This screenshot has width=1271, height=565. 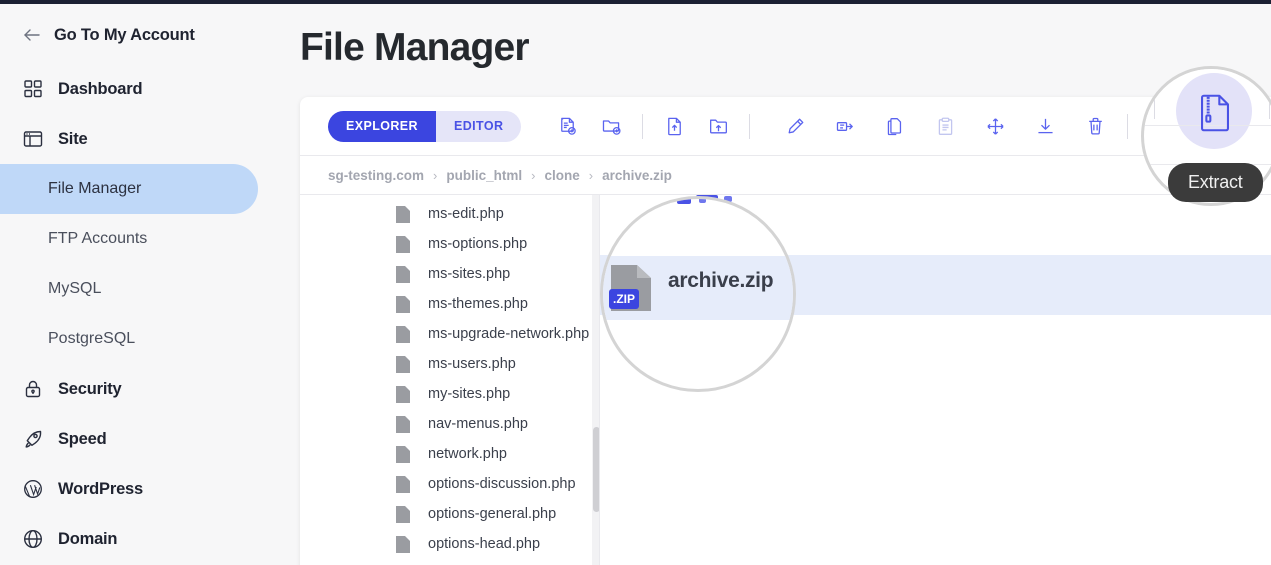 I want to click on delete-trash-icon, so click(x=1095, y=126).